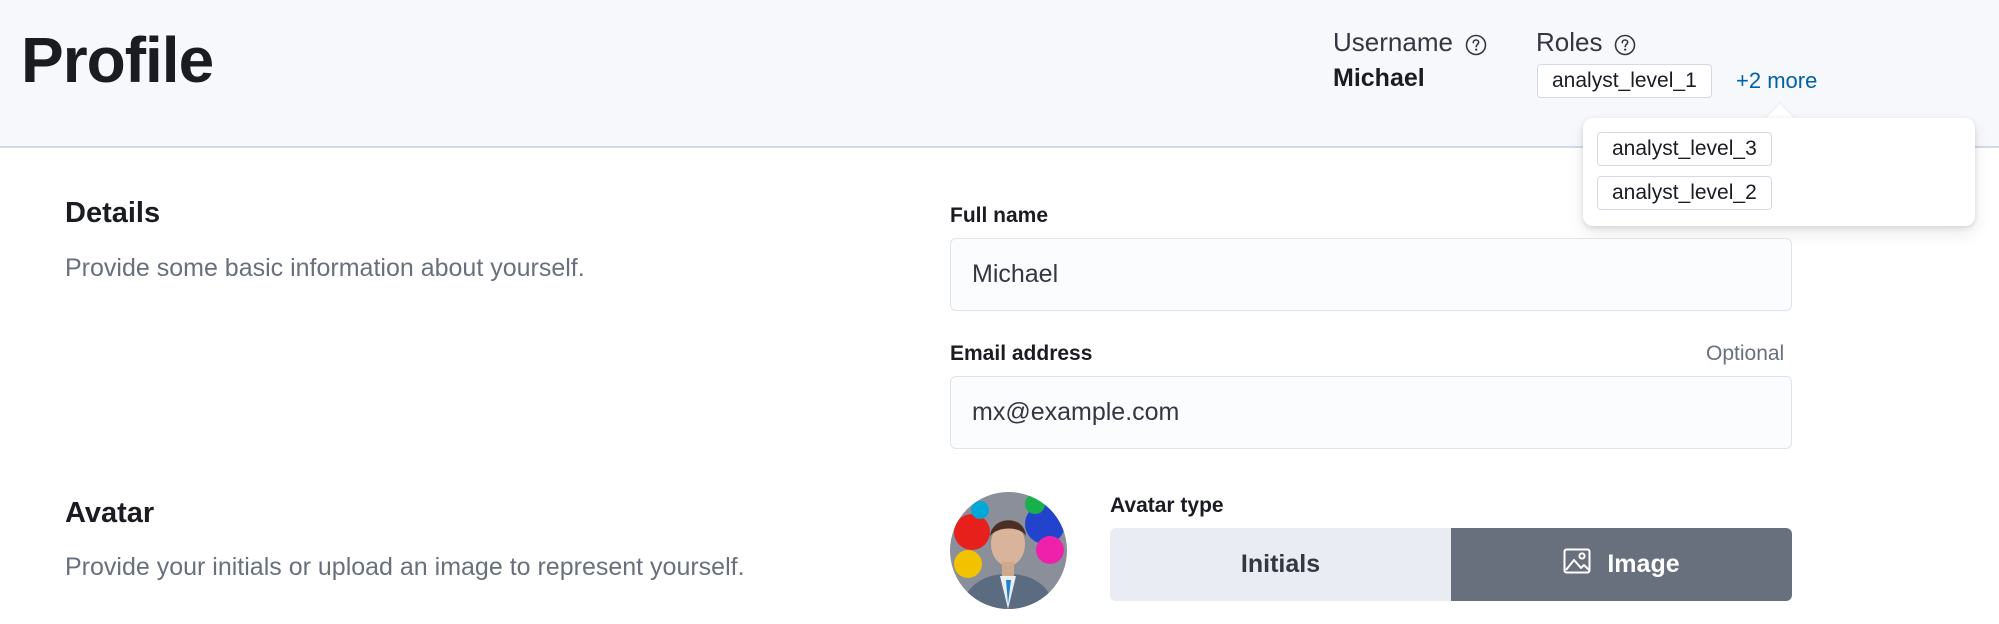 The width and height of the screenshot is (1999, 624). Describe the element at coordinates (1684, 149) in the screenshot. I see `role-badge: analyst_level_3` at that location.